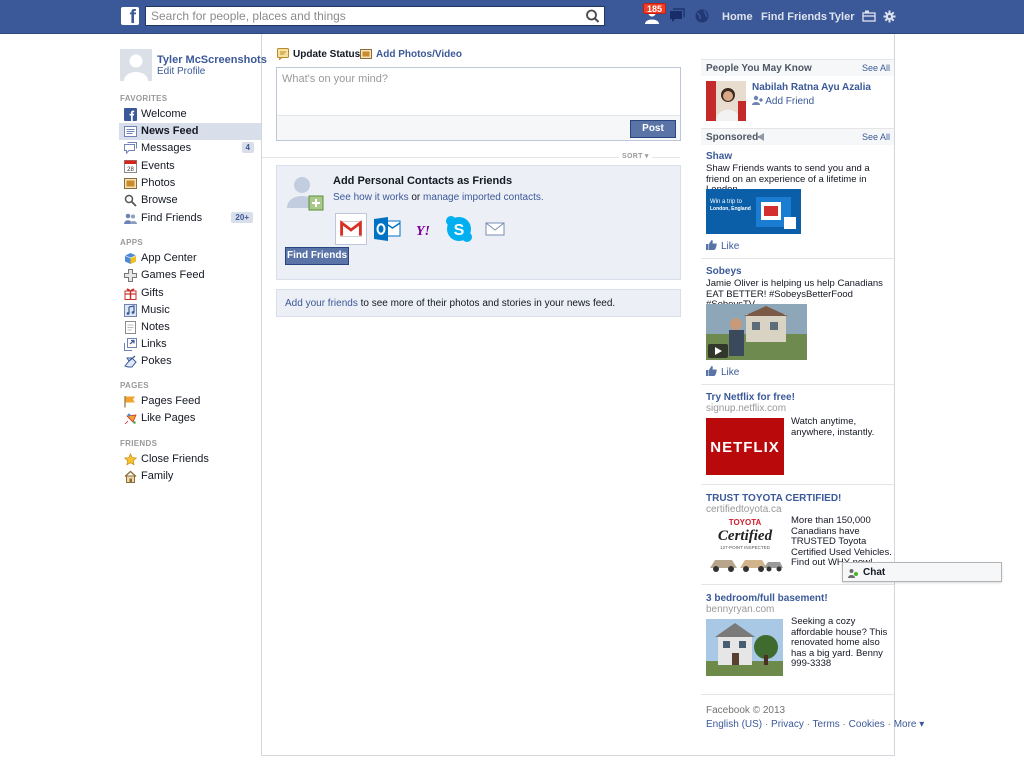 Image resolution: width=1024 pixels, height=768 pixels. What do you see at coordinates (789, 101) in the screenshot?
I see `add-friend-link: Add Friend` at bounding box center [789, 101].